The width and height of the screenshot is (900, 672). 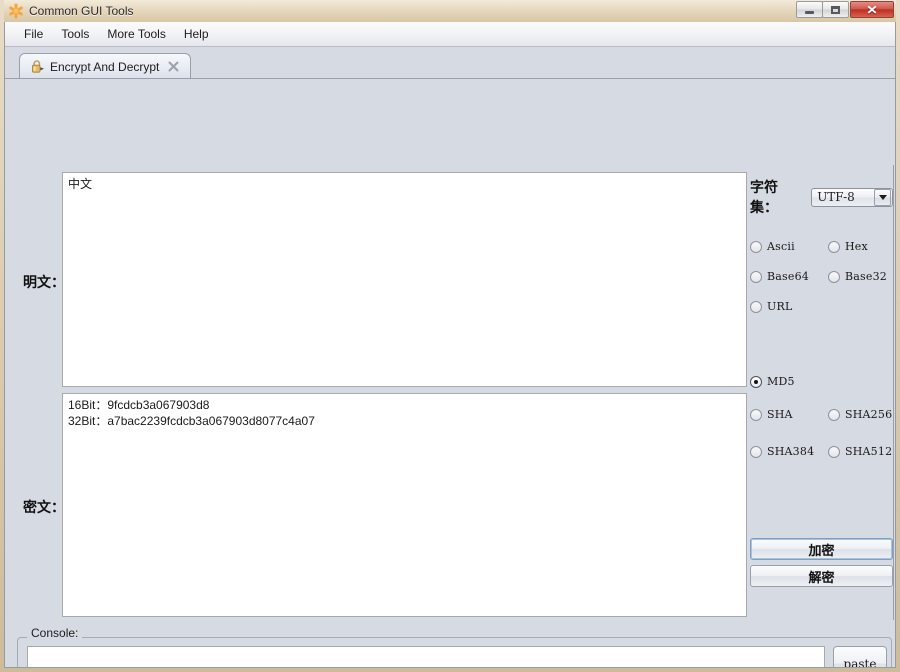 I want to click on radio-label: SHA512, so click(x=869, y=451).